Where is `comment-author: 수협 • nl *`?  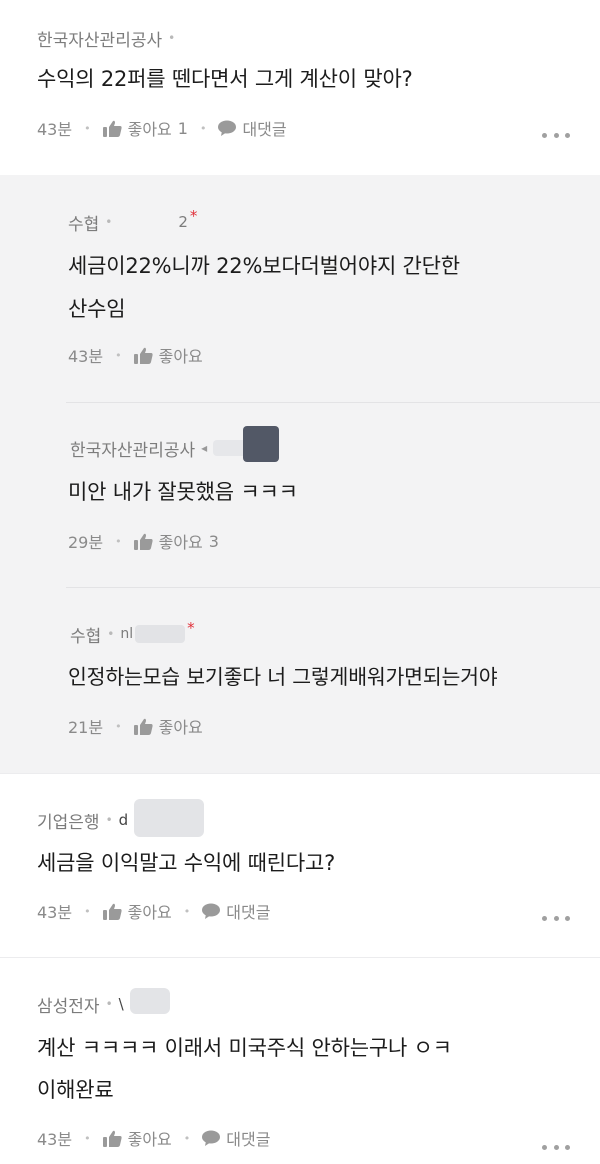
comment-author: 수협 • nl * is located at coordinates (132, 633).